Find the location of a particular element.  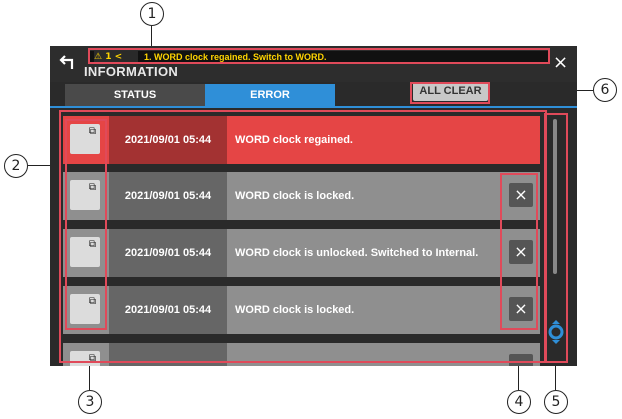

tab-bar: STATUS ERROR is located at coordinates (313, 95).